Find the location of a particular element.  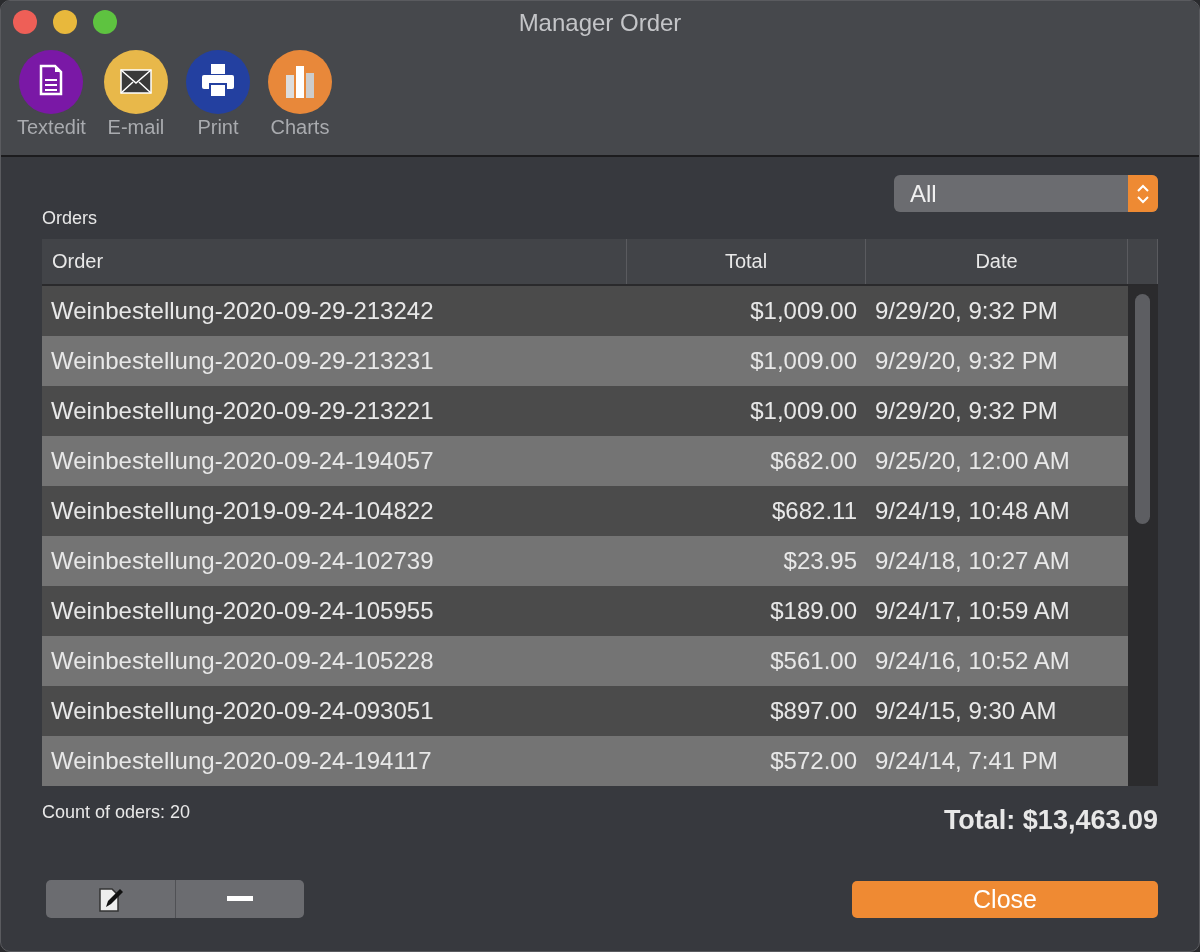

filter-dropdown: All is located at coordinates (1026, 193).